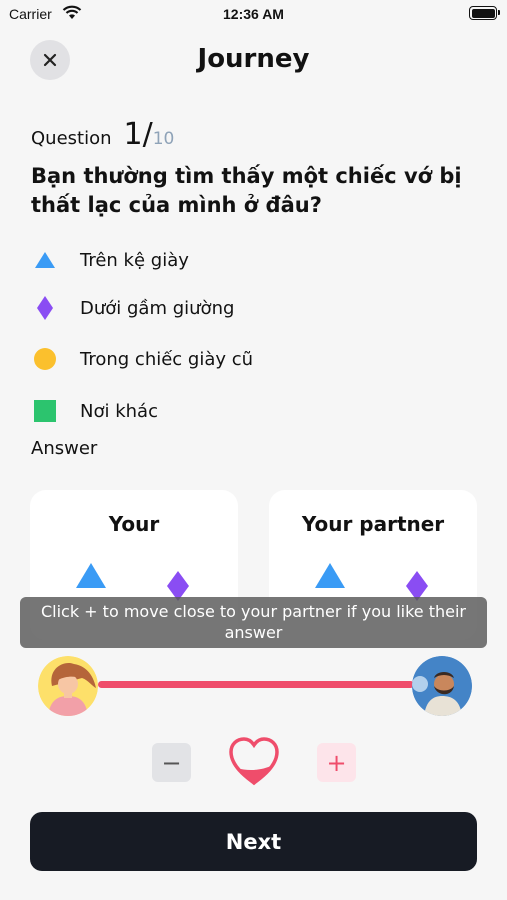 The image size is (507, 900). Describe the element at coordinates (68, 686) in the screenshot. I see `your-avatar` at that location.